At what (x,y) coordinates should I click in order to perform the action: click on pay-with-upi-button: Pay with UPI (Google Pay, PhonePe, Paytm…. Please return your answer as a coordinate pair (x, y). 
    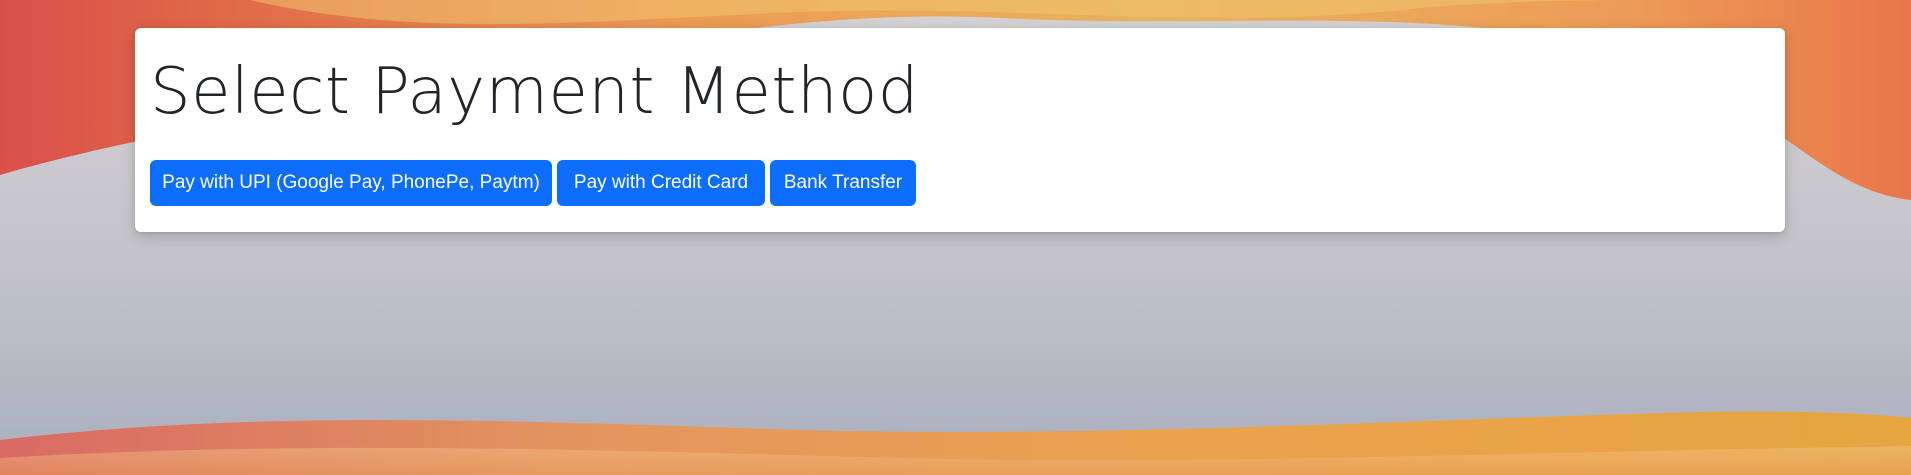
    Looking at the image, I should click on (351, 183).